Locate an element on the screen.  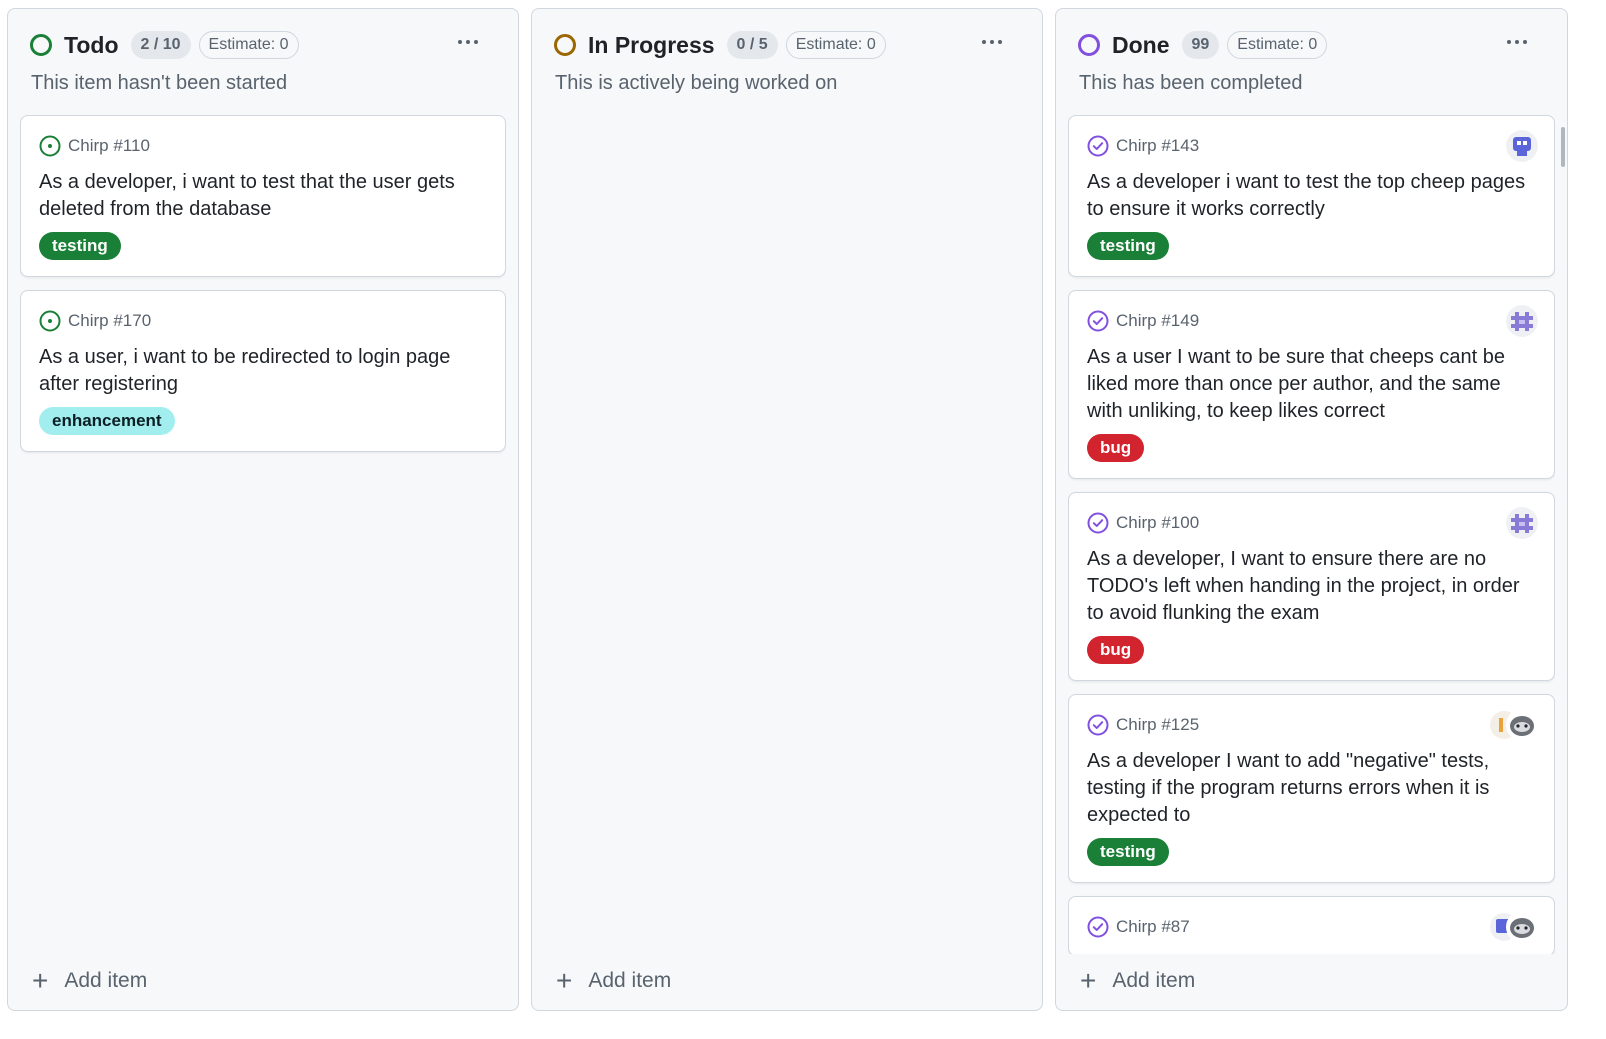
item-count-badge: 99 is located at coordinates (1200, 45).